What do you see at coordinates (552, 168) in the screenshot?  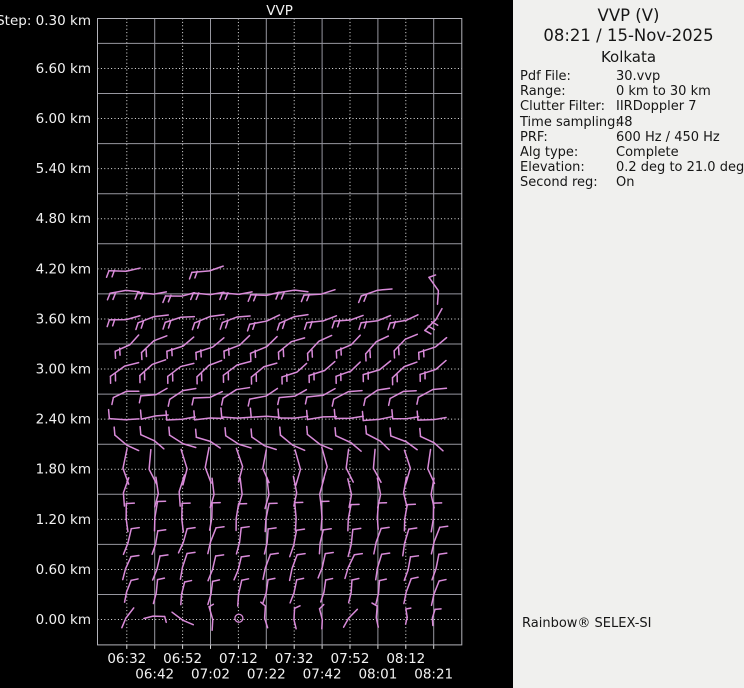 I see `field-label: Elevation:` at bounding box center [552, 168].